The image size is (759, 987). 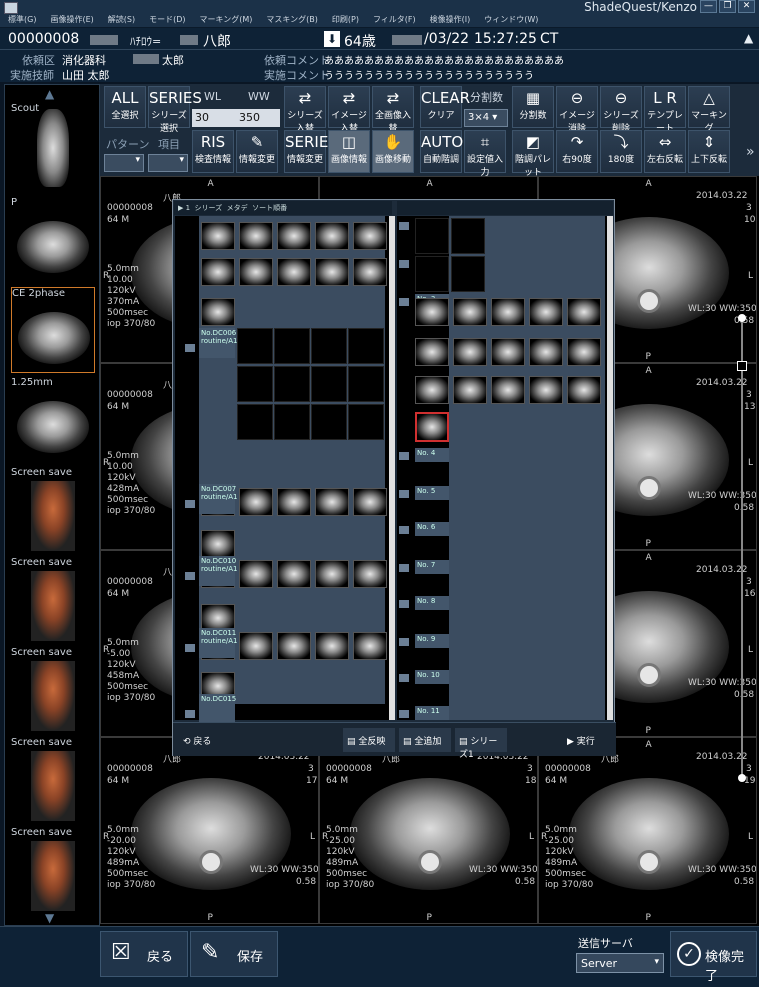 I want to click on menu-item: マーキング(M), so click(x=225, y=19).